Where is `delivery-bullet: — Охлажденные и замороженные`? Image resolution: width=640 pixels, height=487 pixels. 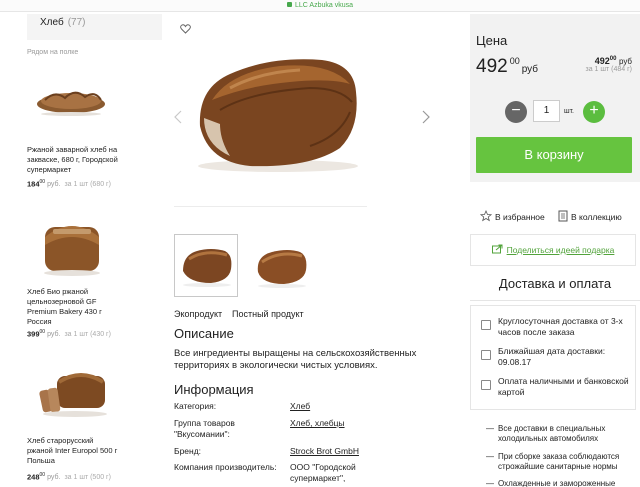
delivery-bullet: — Охлажденные и замороженные is located at coordinates (551, 483).